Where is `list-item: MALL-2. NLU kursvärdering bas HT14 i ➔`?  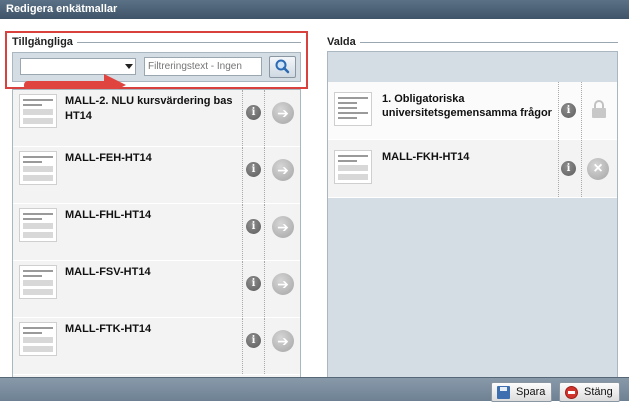
list-item: MALL-2. NLU kursvärdering bas HT14 i ➔ is located at coordinates (156, 118).